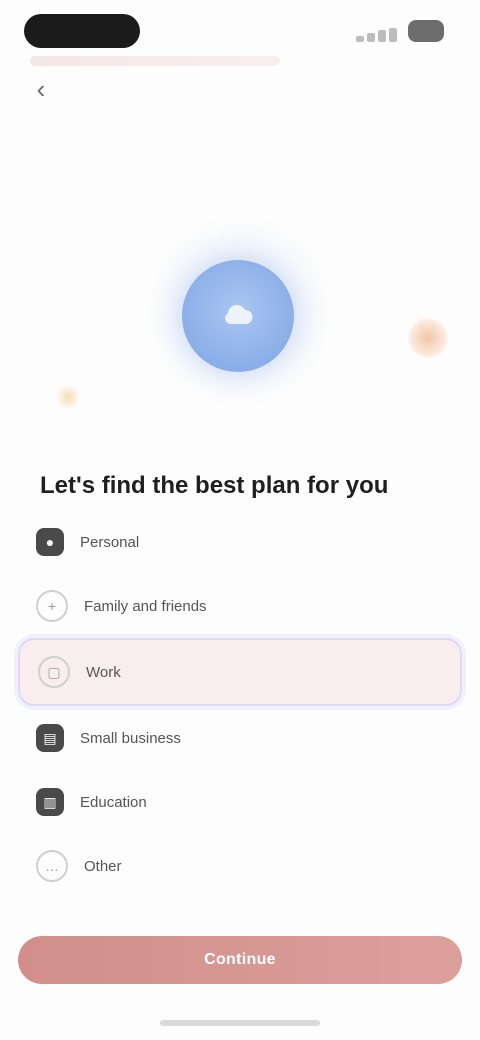 This screenshot has width=480, height=1040. Describe the element at coordinates (240, 542) in the screenshot. I see `option-personal: ● Personal` at that location.